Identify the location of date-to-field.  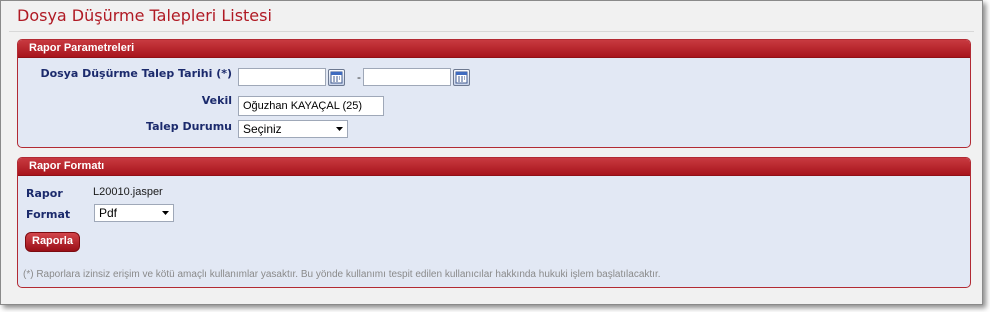
(407, 77).